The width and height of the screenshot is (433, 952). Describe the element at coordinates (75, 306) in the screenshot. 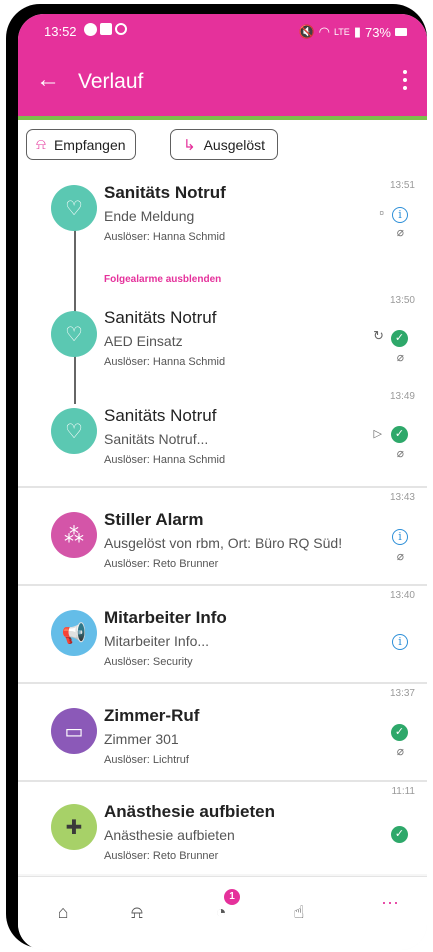

I see `thread-line` at that location.